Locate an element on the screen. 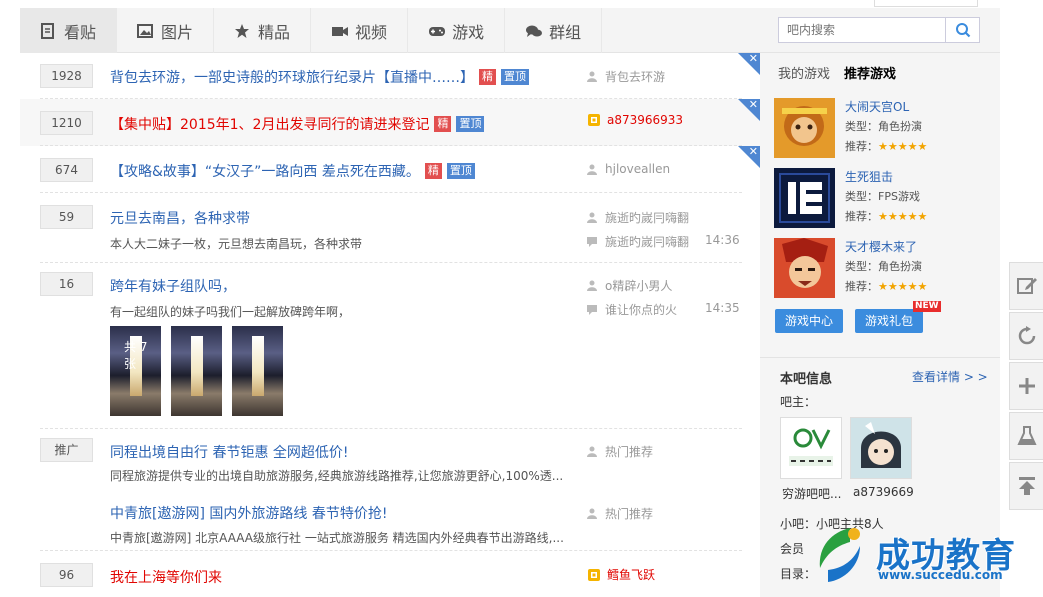  image-count: 共 7 张 is located at coordinates (136, 355).